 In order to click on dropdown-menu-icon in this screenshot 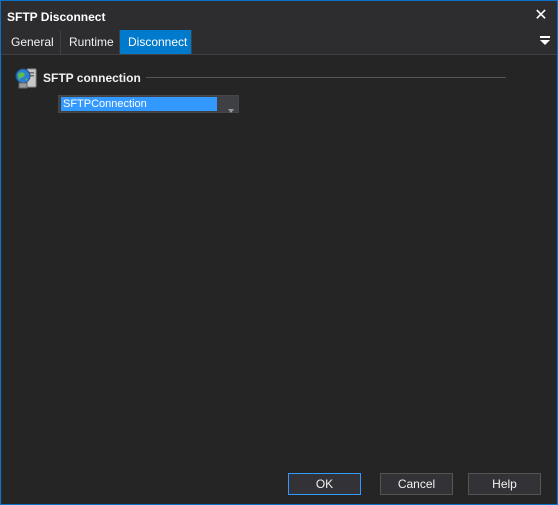, I will do `click(545, 41)`.